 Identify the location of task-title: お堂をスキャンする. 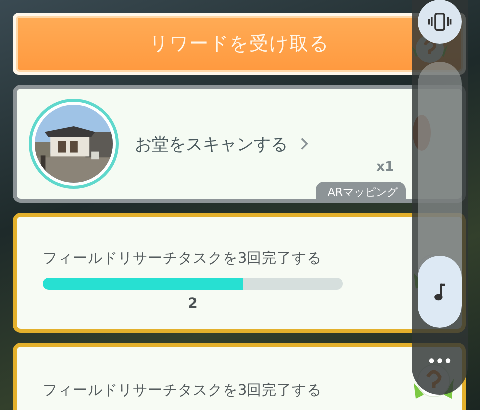
(211, 144).